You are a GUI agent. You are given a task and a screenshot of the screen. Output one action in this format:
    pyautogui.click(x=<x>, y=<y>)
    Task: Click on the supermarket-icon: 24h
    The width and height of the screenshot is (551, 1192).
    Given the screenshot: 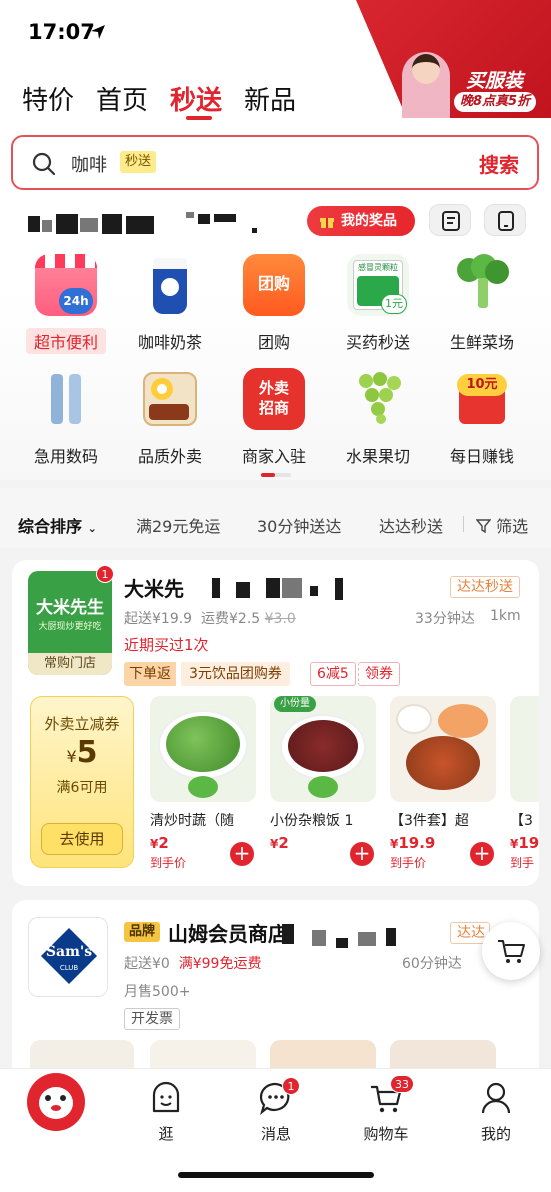 What is the action you would take?
    pyautogui.click(x=66, y=285)
    